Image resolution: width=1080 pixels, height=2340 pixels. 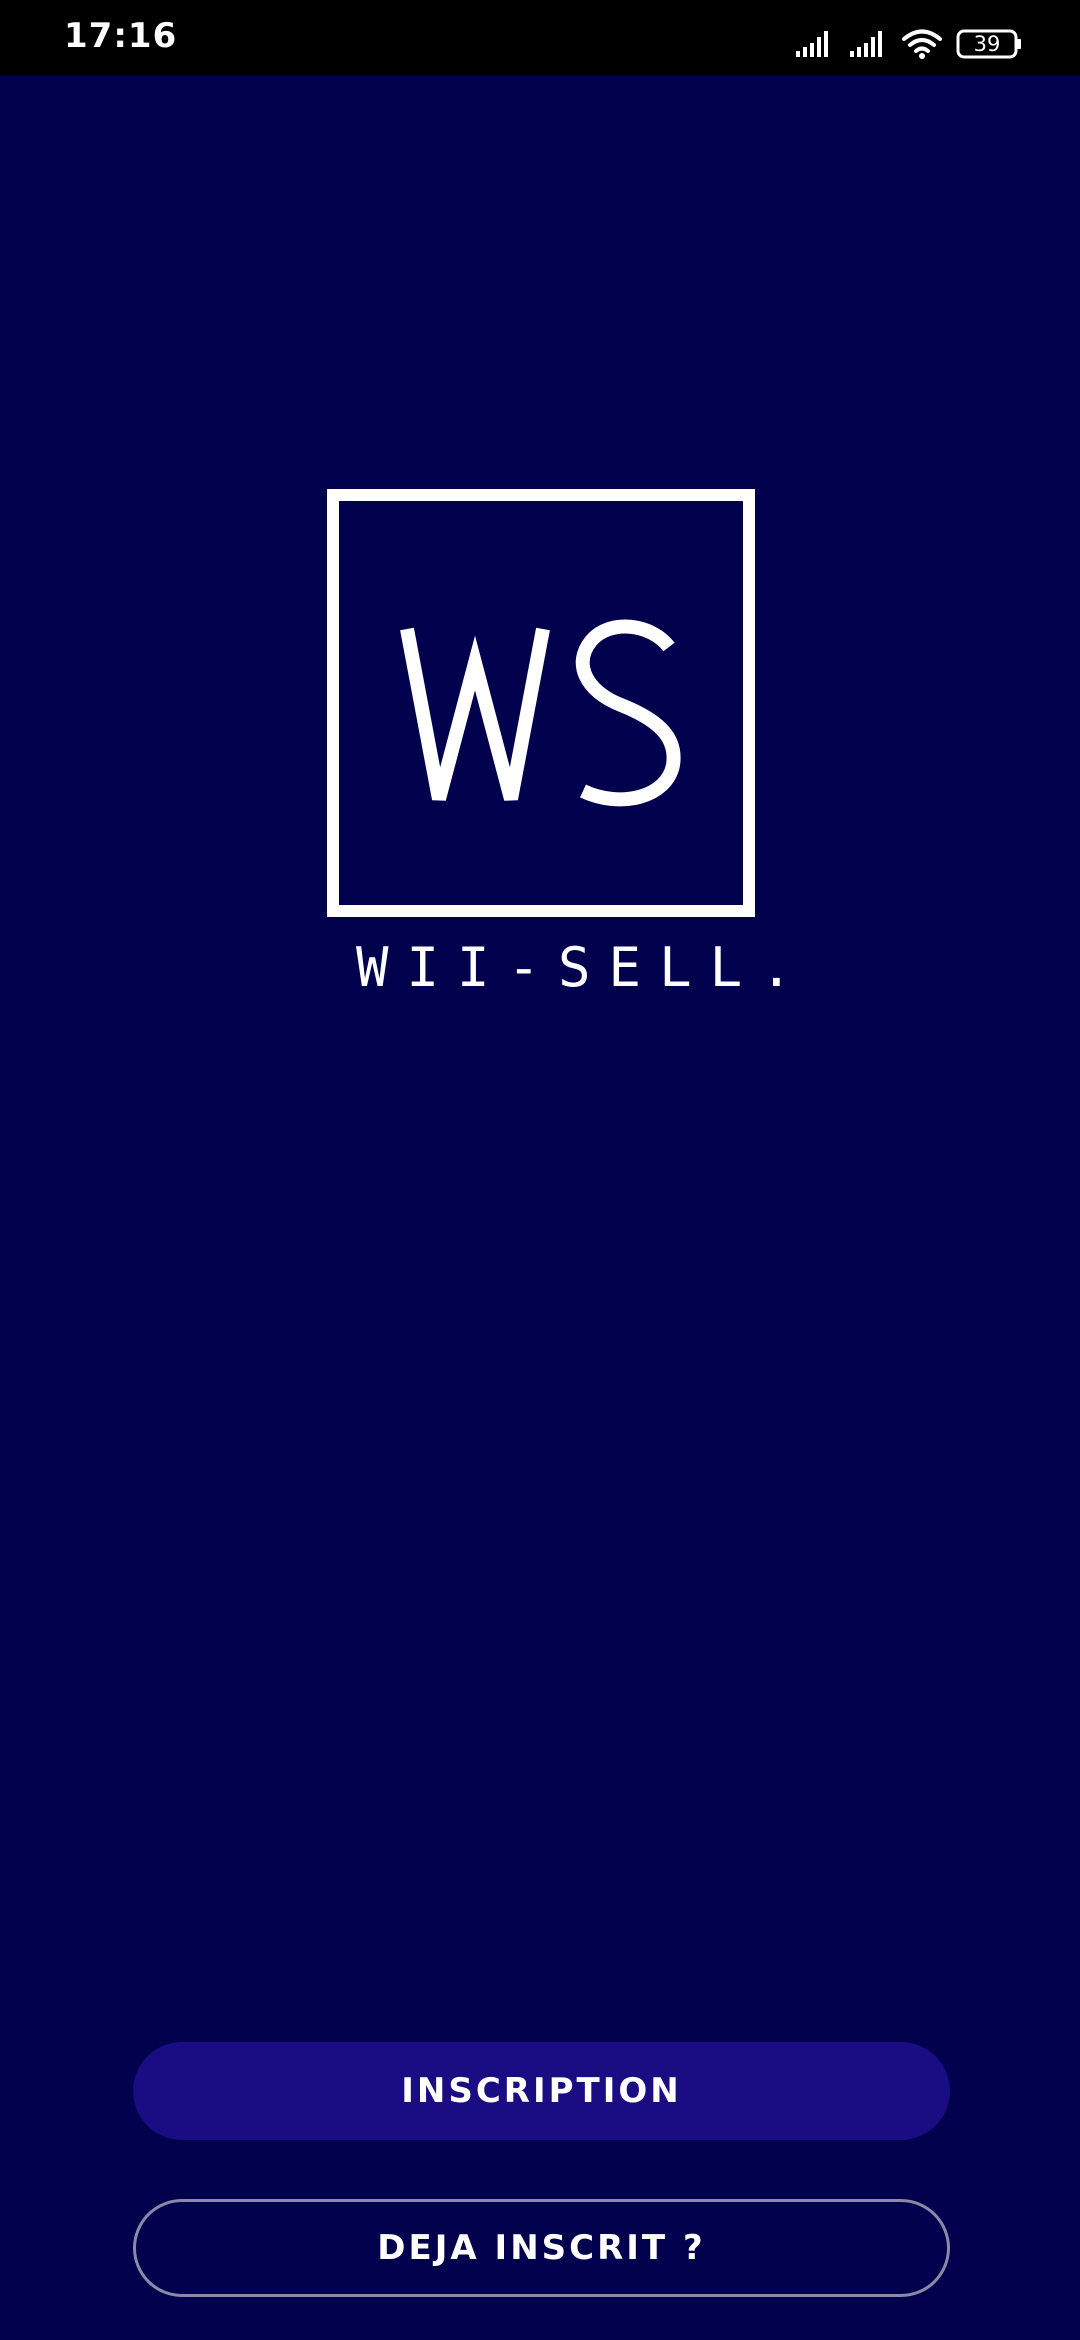 I want to click on status-icons: 39, so click(x=908, y=44).